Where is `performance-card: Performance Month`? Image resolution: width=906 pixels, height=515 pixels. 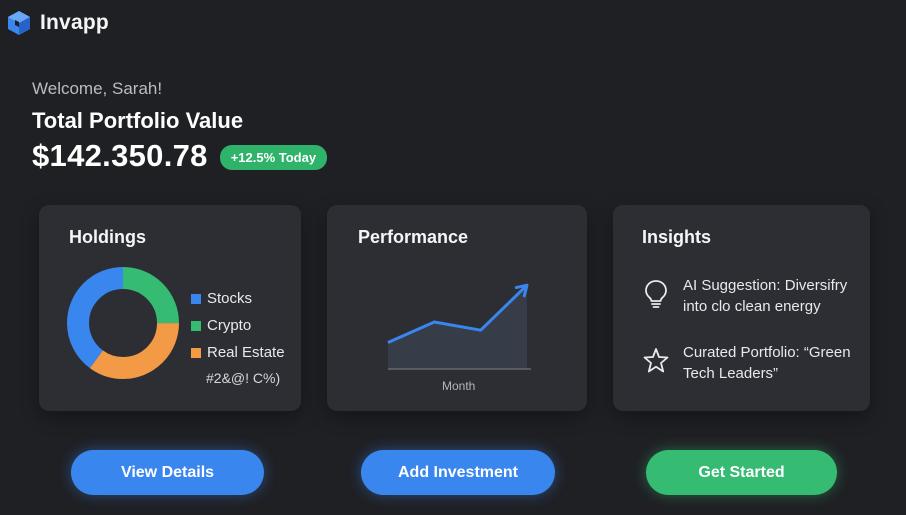 performance-card: Performance Month is located at coordinates (457, 308).